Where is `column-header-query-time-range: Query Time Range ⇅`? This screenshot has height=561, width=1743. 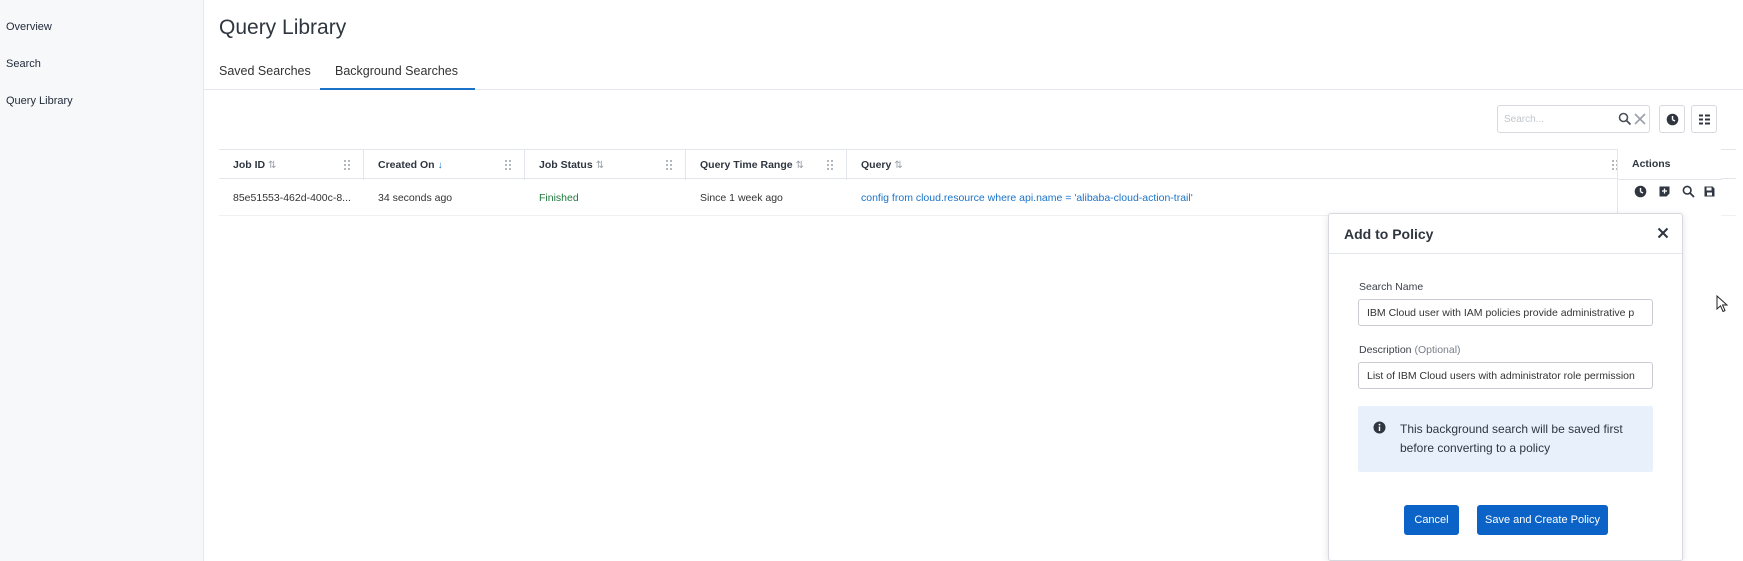
column-header-query-time-range: Query Time Range ⇅ is located at coordinates (766, 165).